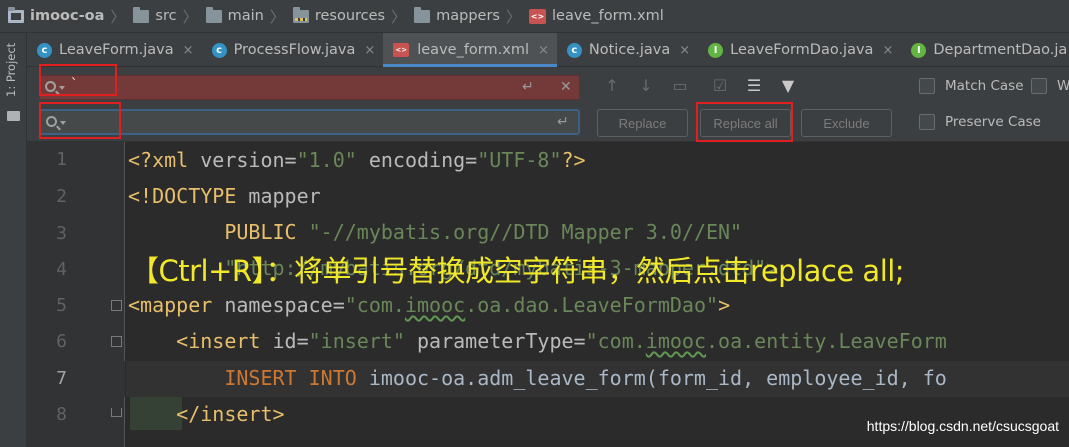 This screenshot has width=1069, height=447. What do you see at coordinates (116, 412) in the screenshot?
I see `fold-end-icon` at bounding box center [116, 412].